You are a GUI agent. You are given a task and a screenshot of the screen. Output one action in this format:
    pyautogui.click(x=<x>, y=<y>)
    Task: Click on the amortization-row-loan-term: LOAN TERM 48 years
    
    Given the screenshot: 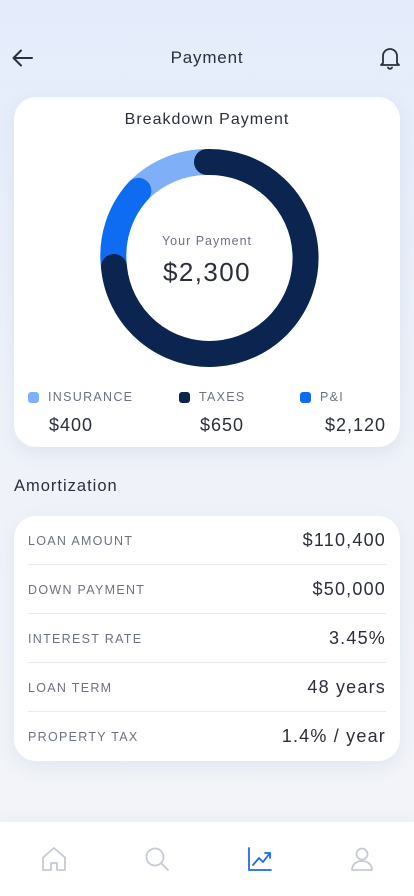 What is the action you would take?
    pyautogui.click(x=207, y=687)
    